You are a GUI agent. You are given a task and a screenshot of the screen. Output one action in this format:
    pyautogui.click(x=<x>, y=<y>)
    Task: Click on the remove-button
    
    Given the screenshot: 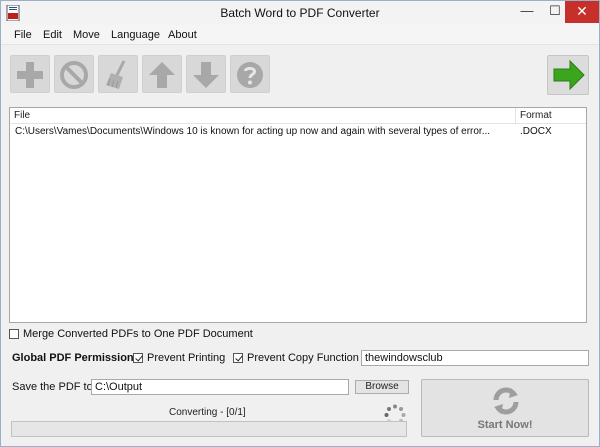 What is the action you would take?
    pyautogui.click(x=74, y=74)
    